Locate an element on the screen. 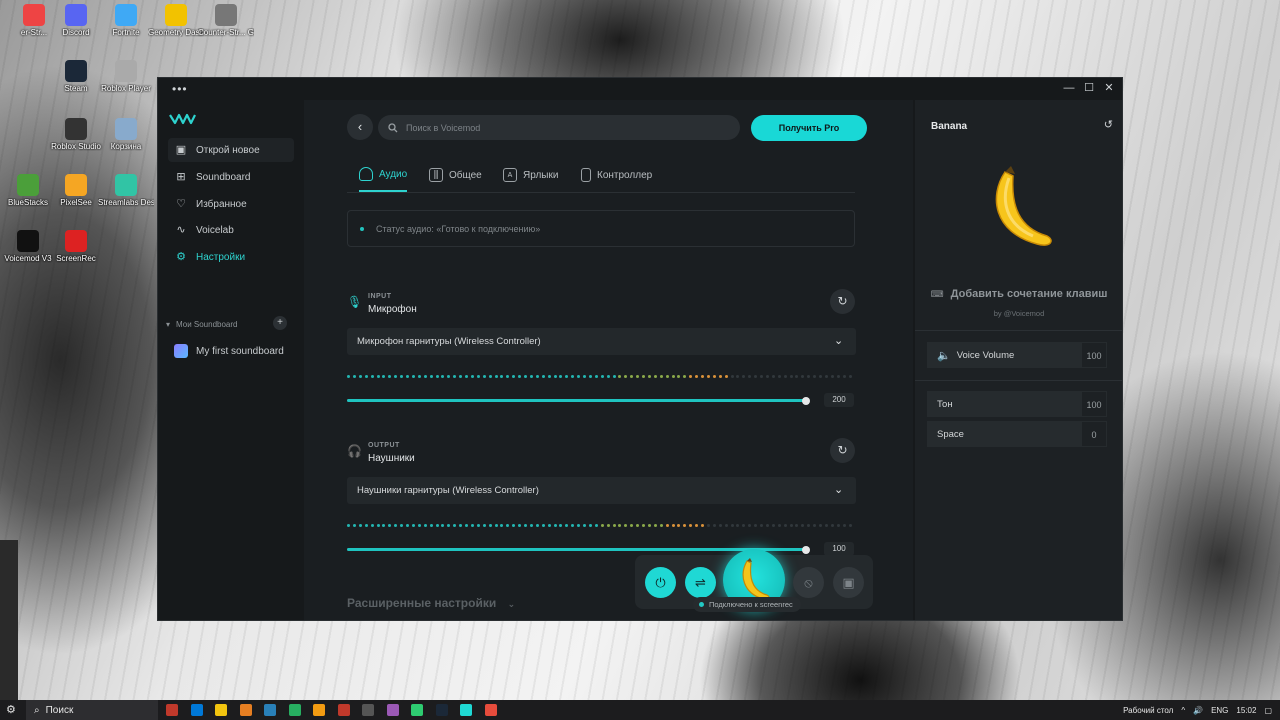 Image resolution: width=1280 pixels, height=720 pixels. sidebar-item-favorites: ♡ Избранное is located at coordinates (231, 204).